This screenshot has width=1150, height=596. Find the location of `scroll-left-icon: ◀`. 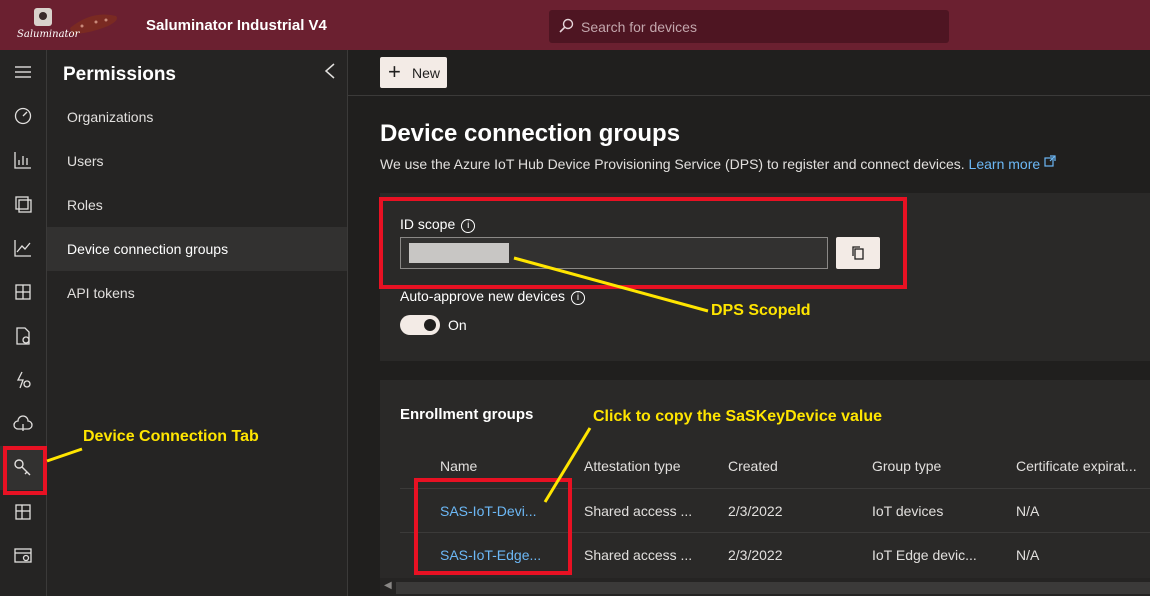

scroll-left-icon: ◀ is located at coordinates (388, 585).